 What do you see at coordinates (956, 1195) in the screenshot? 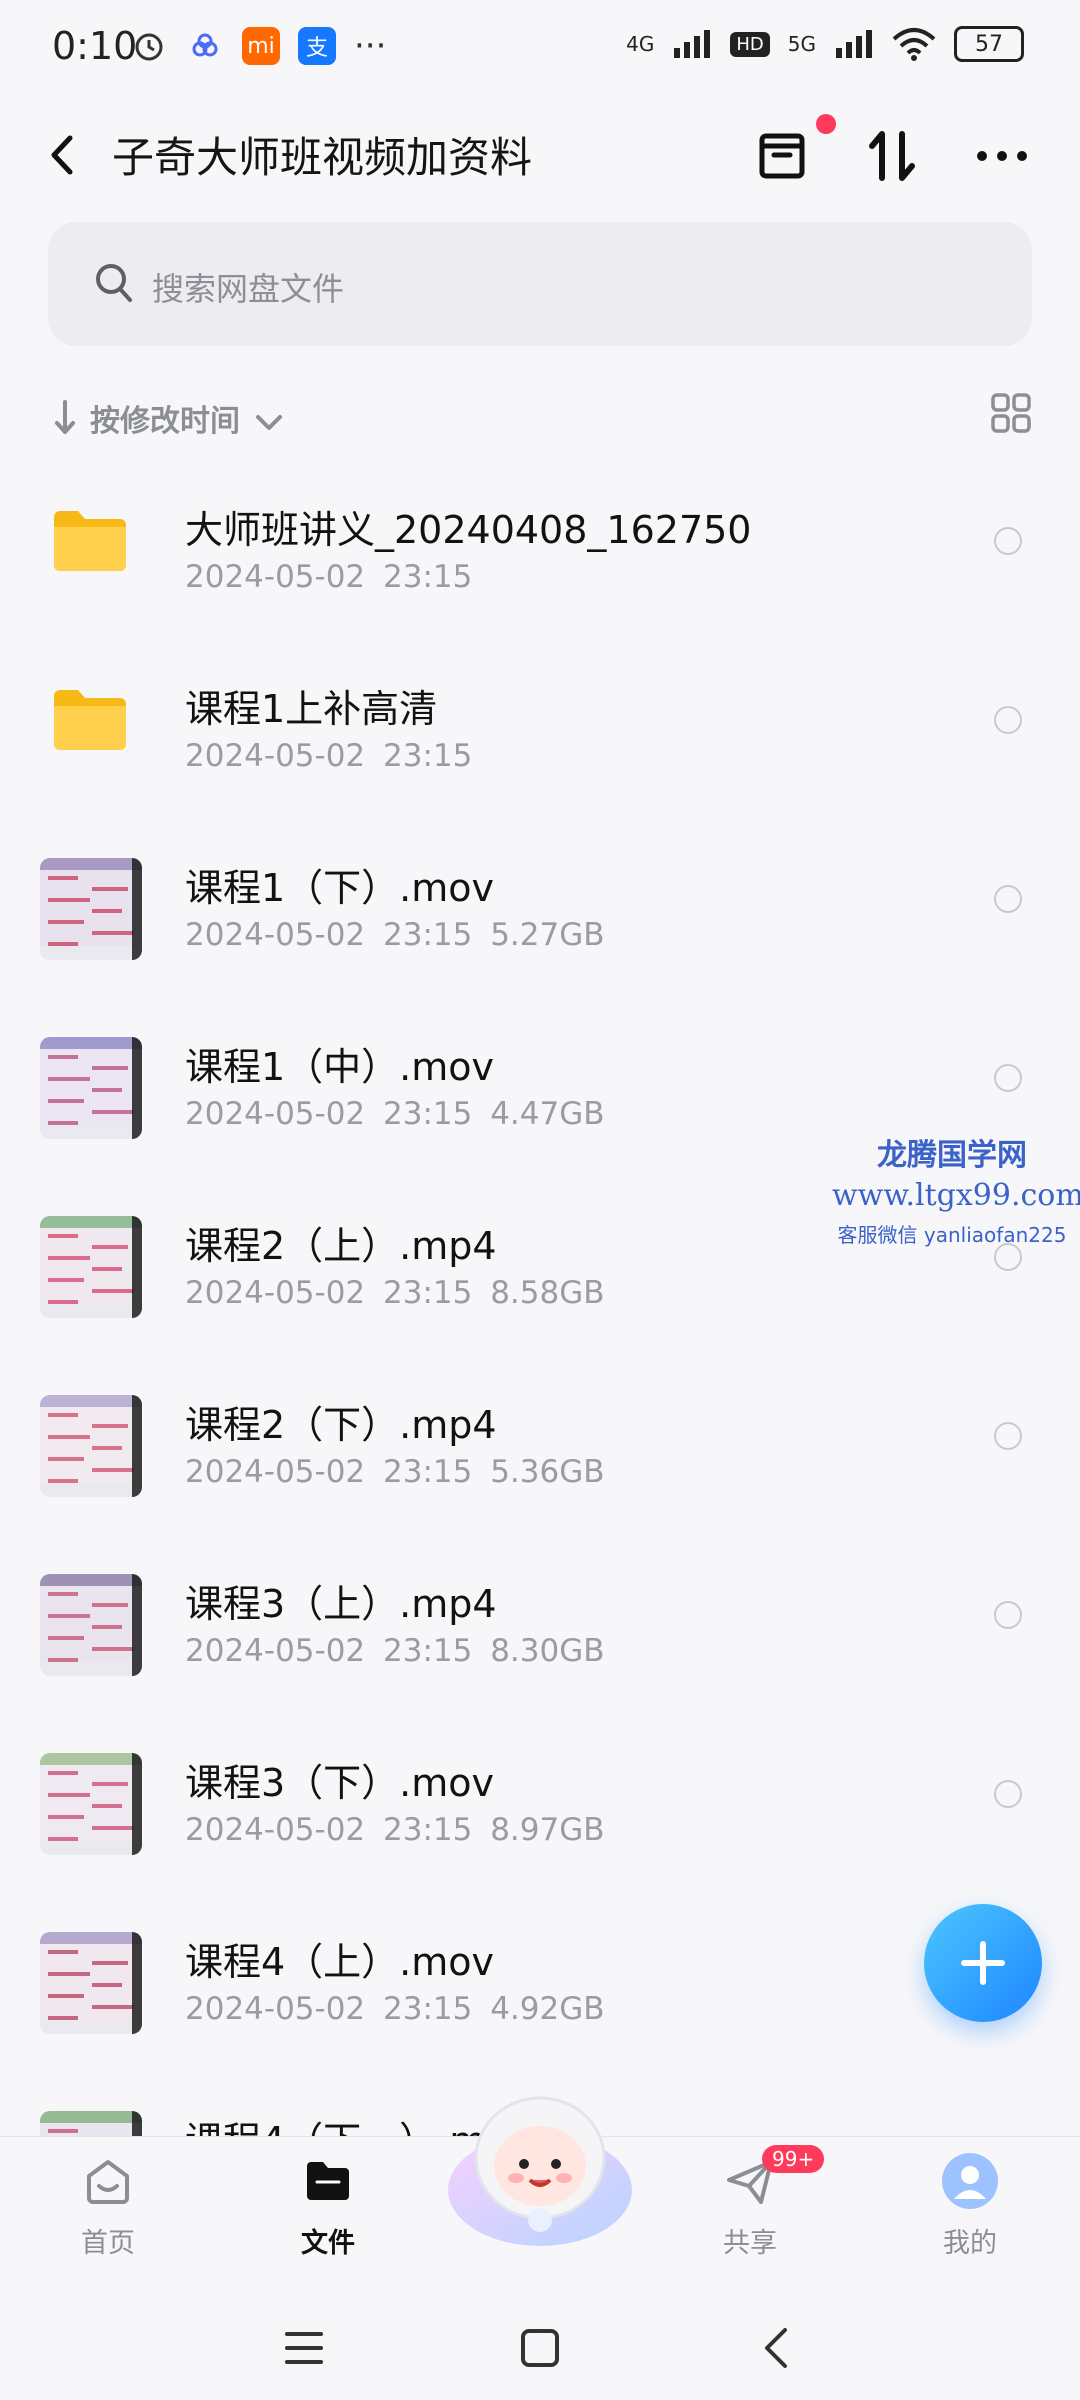
I see `watermark-url: www.ltgx99.com` at bounding box center [956, 1195].